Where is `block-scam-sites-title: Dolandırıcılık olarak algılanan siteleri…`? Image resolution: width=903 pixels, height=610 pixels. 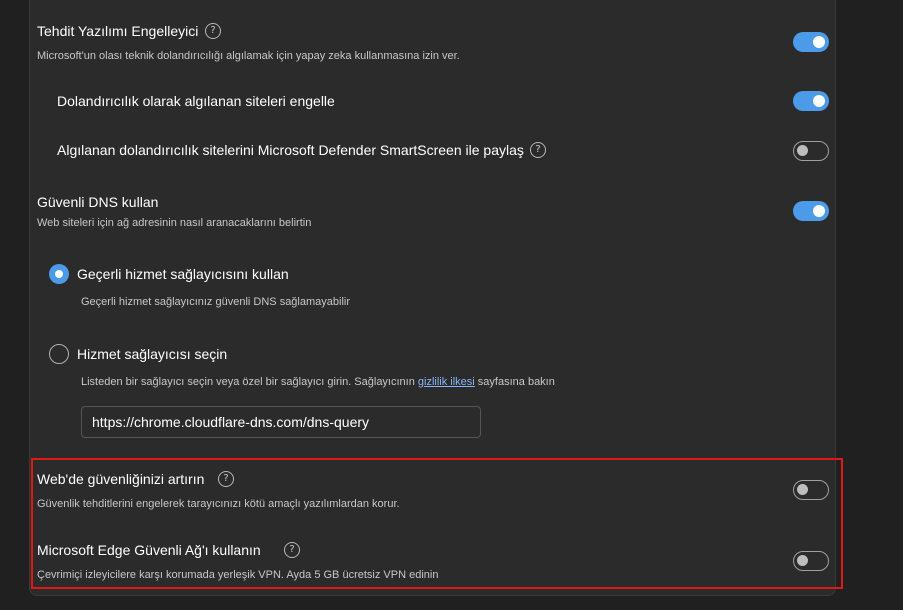 block-scam-sites-title: Dolandırıcılık olarak algılanan siteleri… is located at coordinates (196, 101).